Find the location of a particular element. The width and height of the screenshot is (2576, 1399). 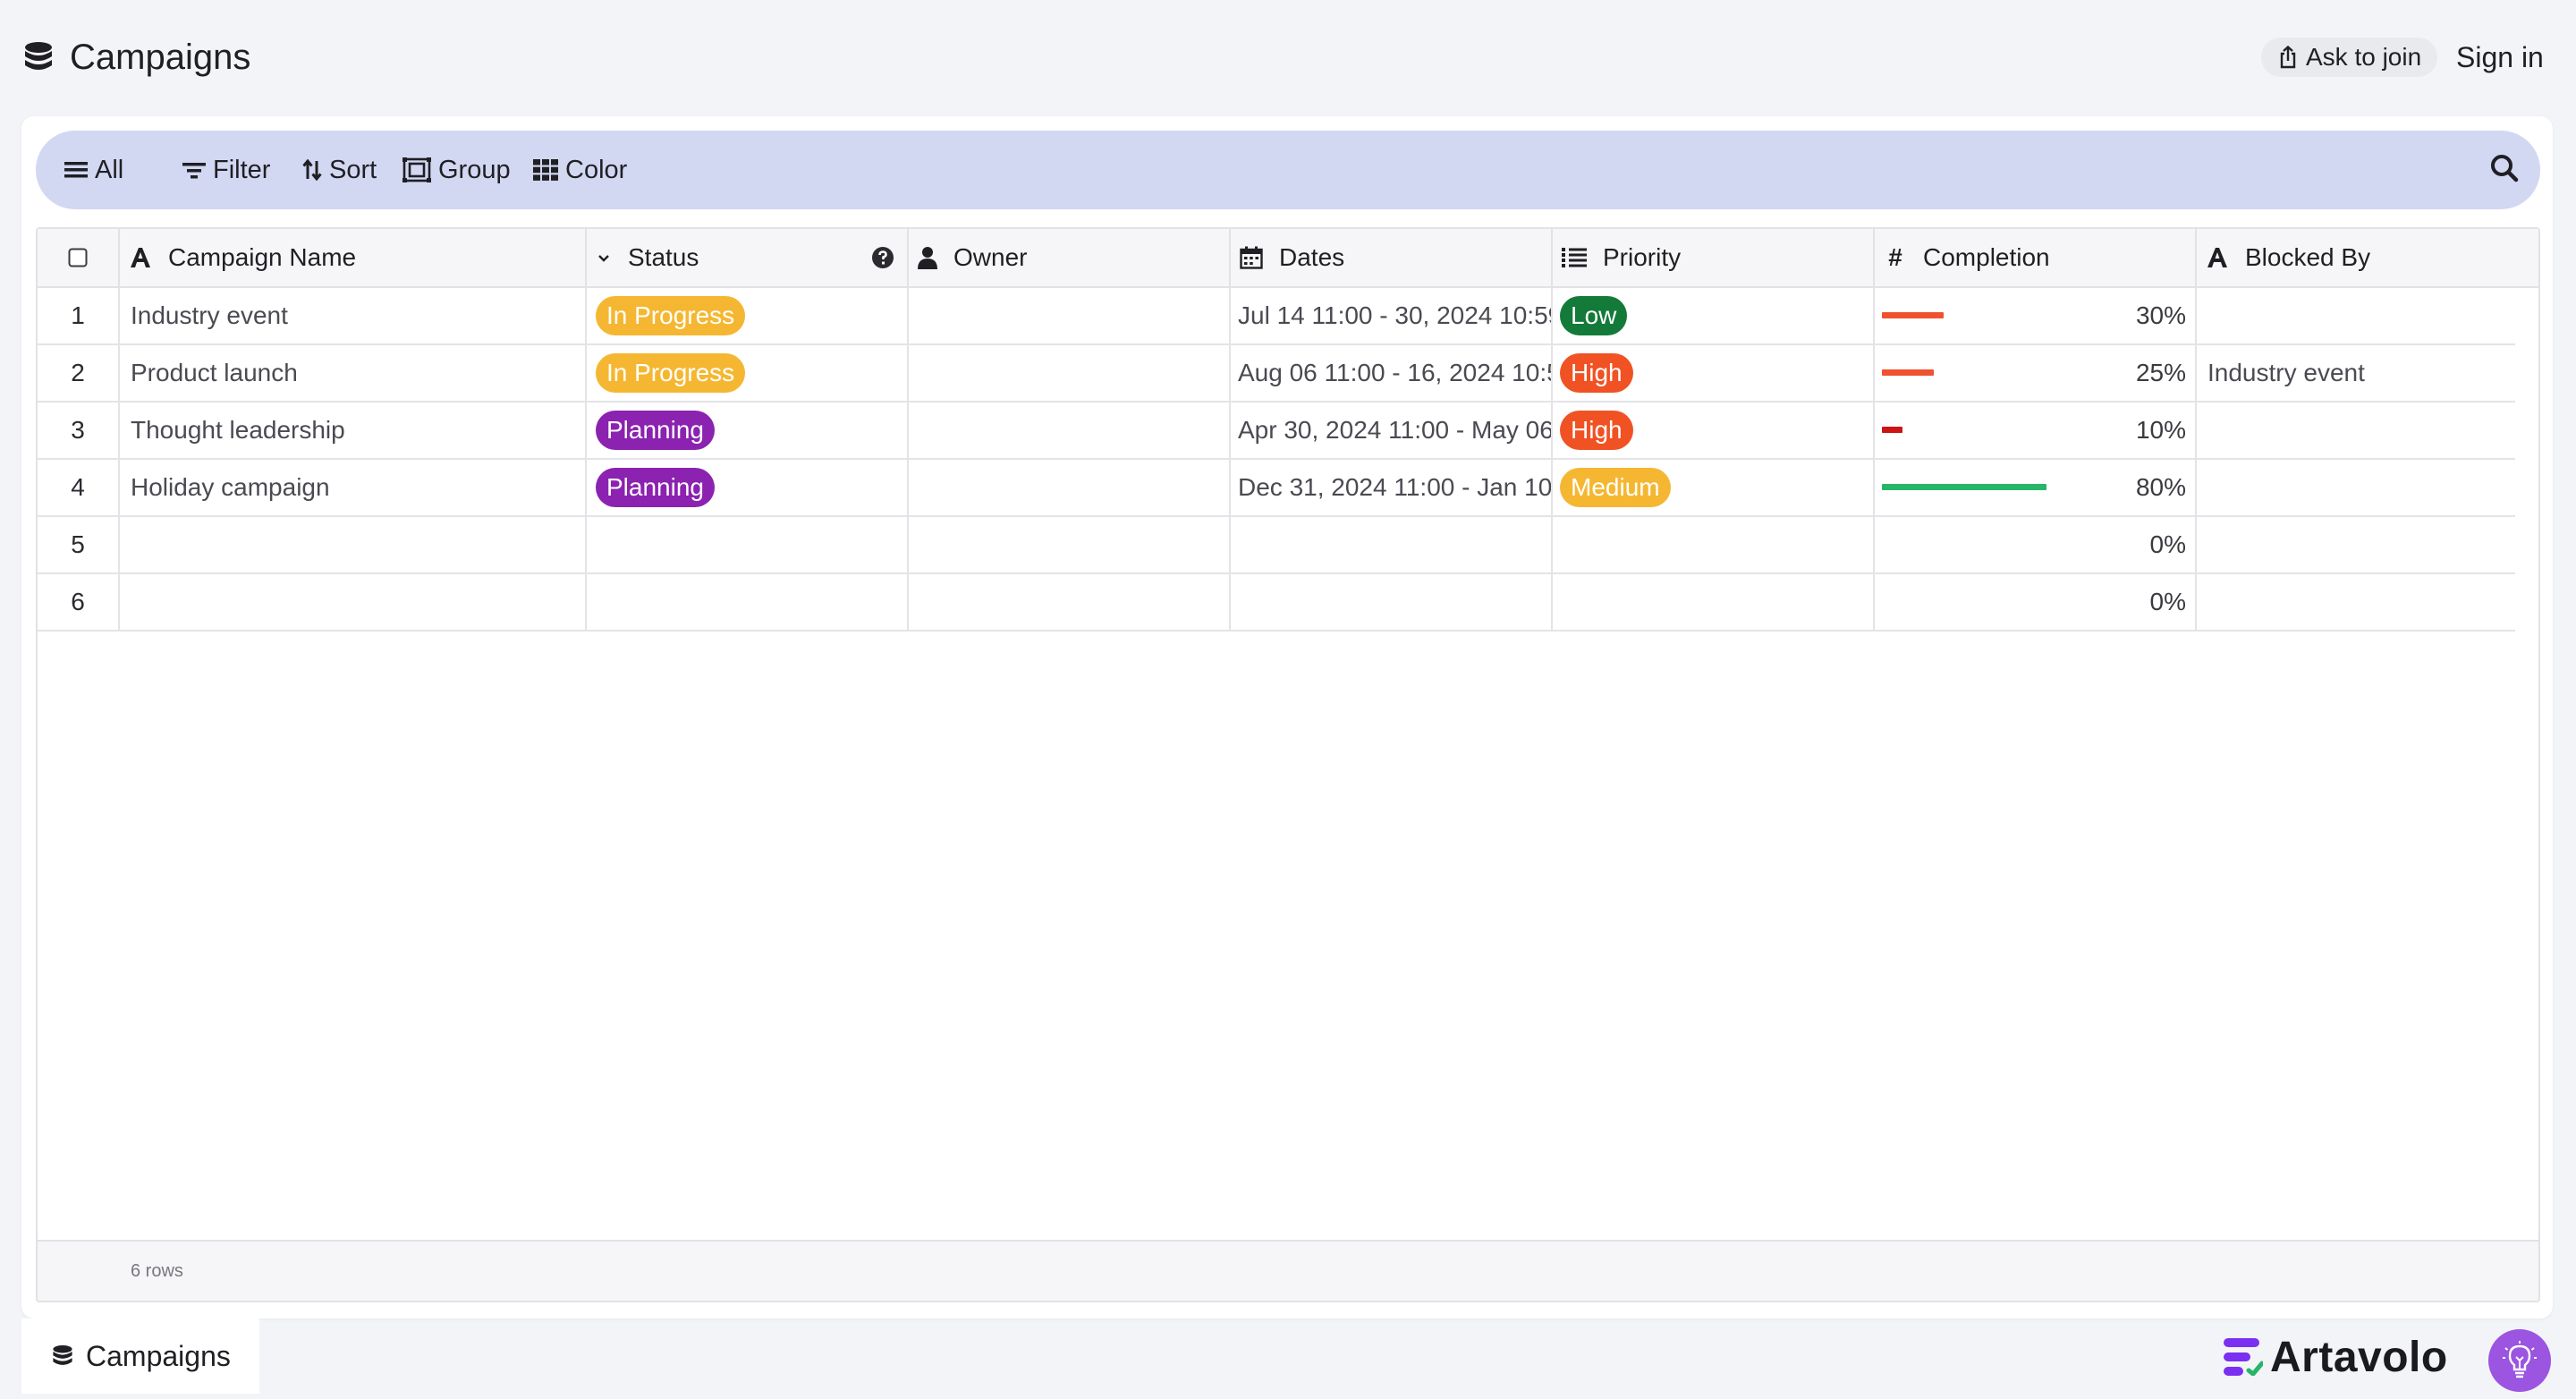

cell-completion: 30% is located at coordinates (2036, 315).